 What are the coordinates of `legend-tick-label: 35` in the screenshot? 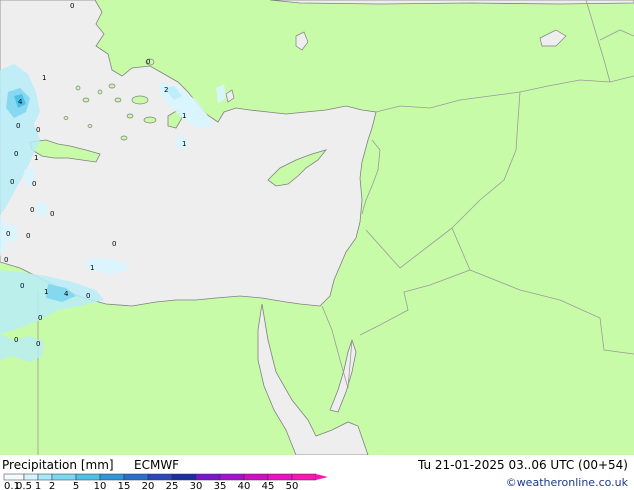 It's located at (220, 485).